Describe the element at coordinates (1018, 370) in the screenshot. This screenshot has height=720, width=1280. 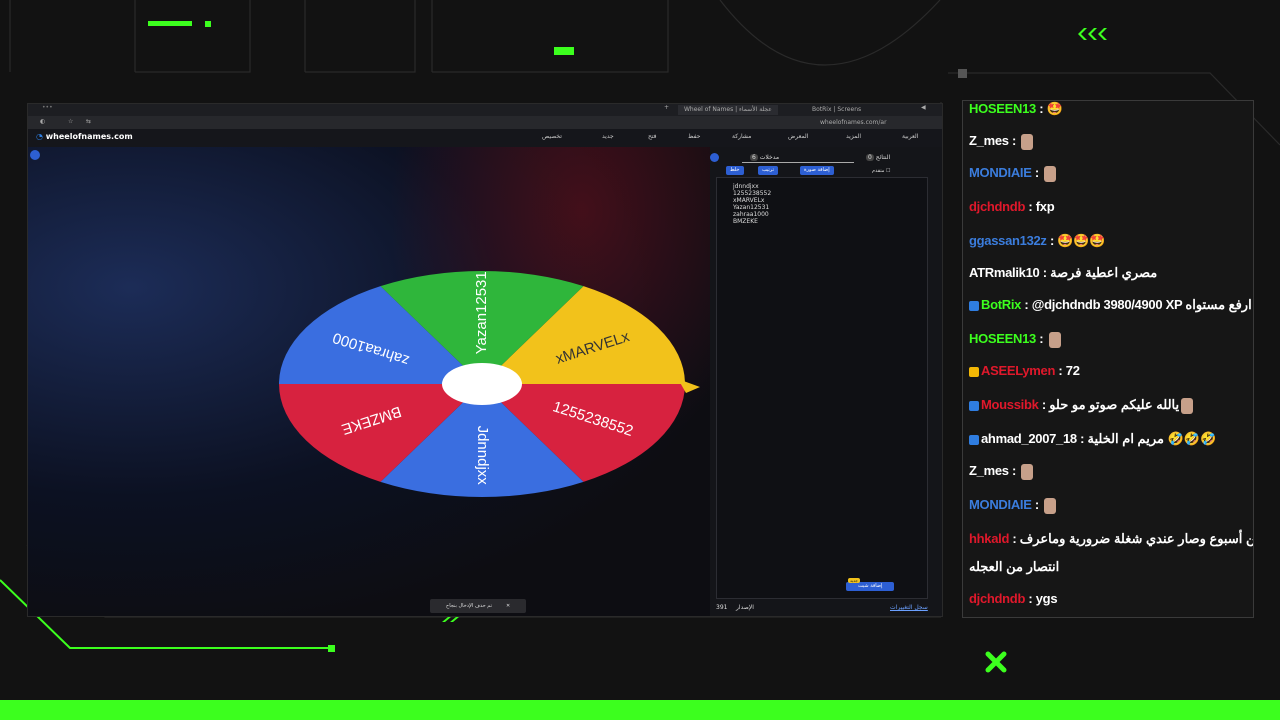
I see `chat-username: ASEELymen` at that location.